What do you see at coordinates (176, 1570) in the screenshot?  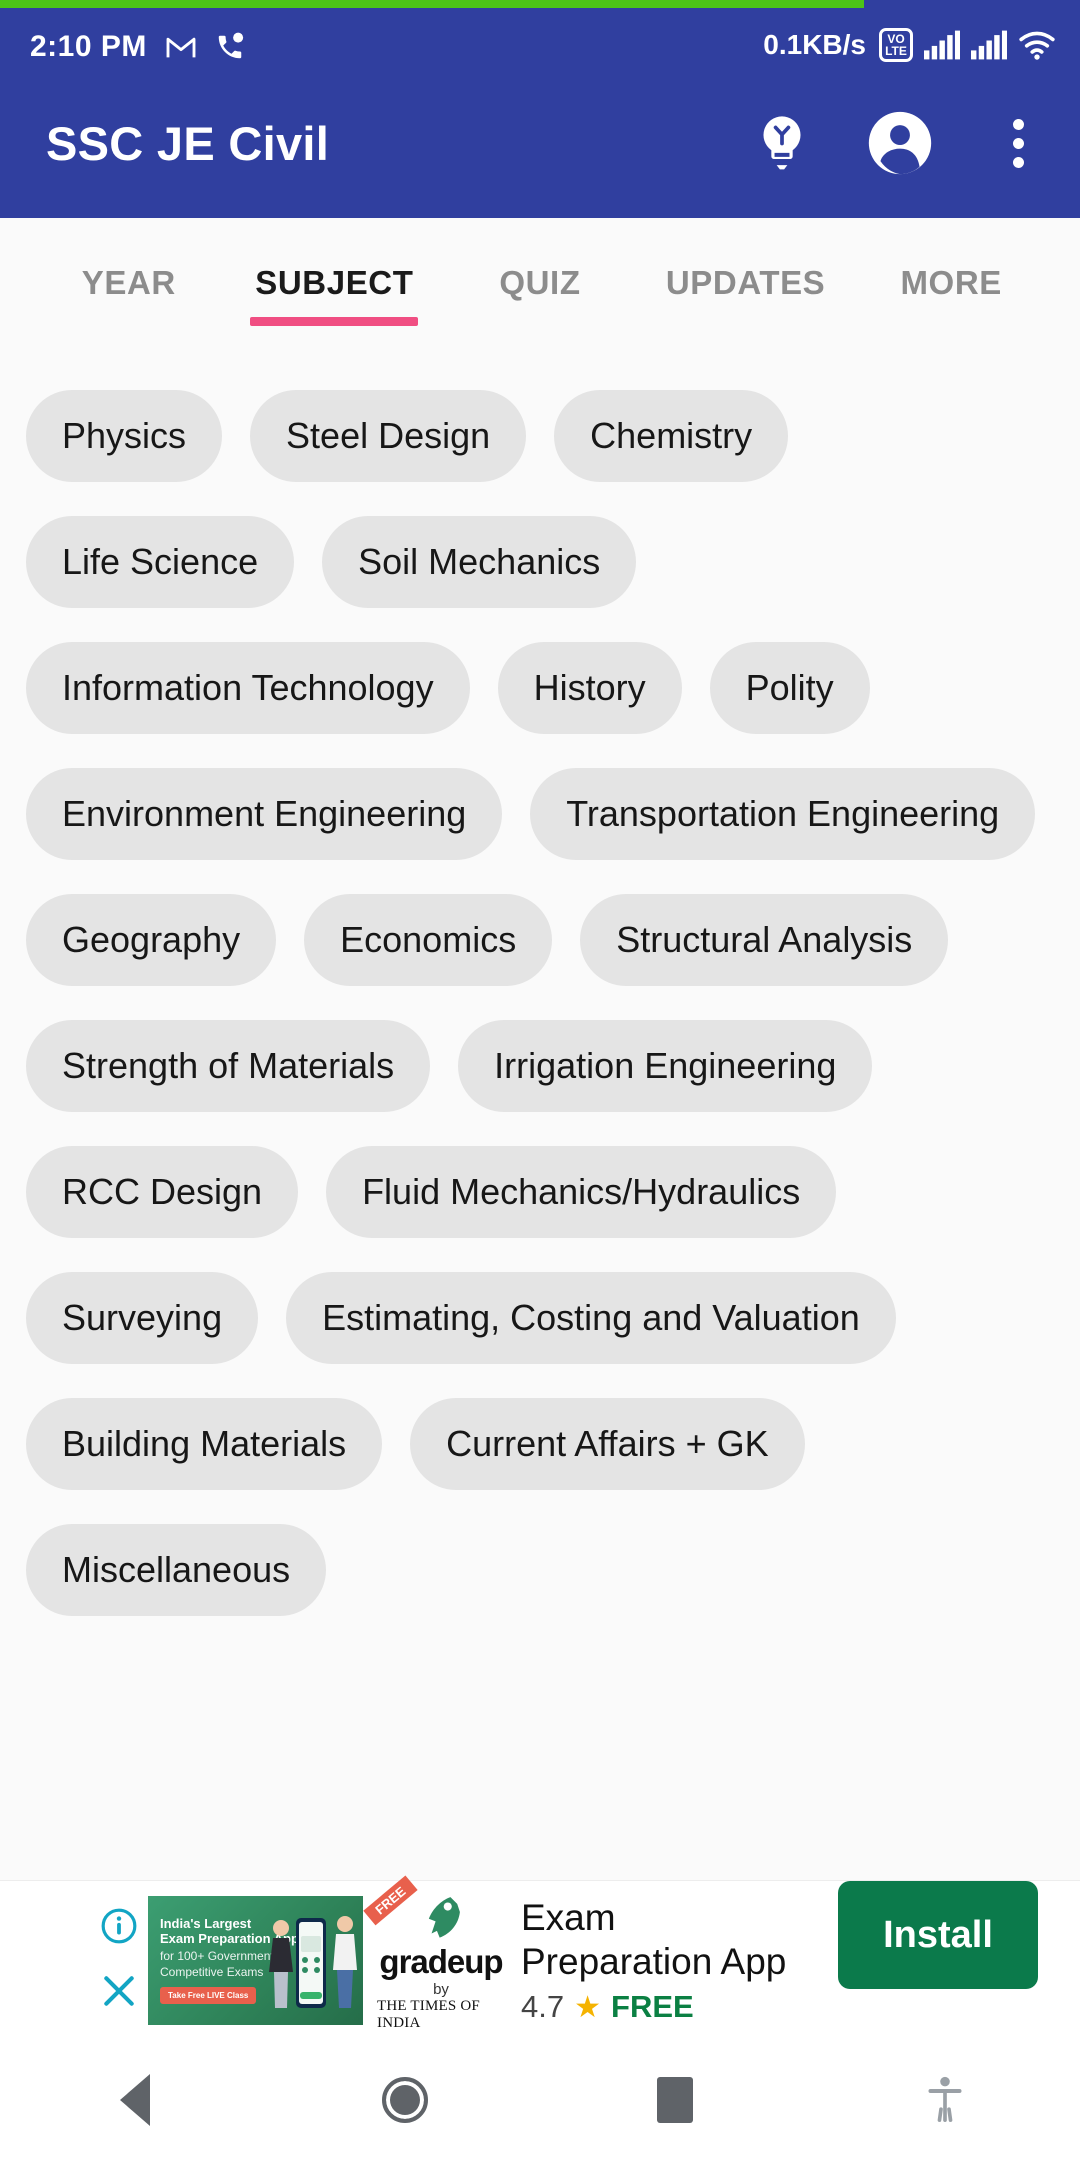 I see `subject-chip: Miscellaneous` at bounding box center [176, 1570].